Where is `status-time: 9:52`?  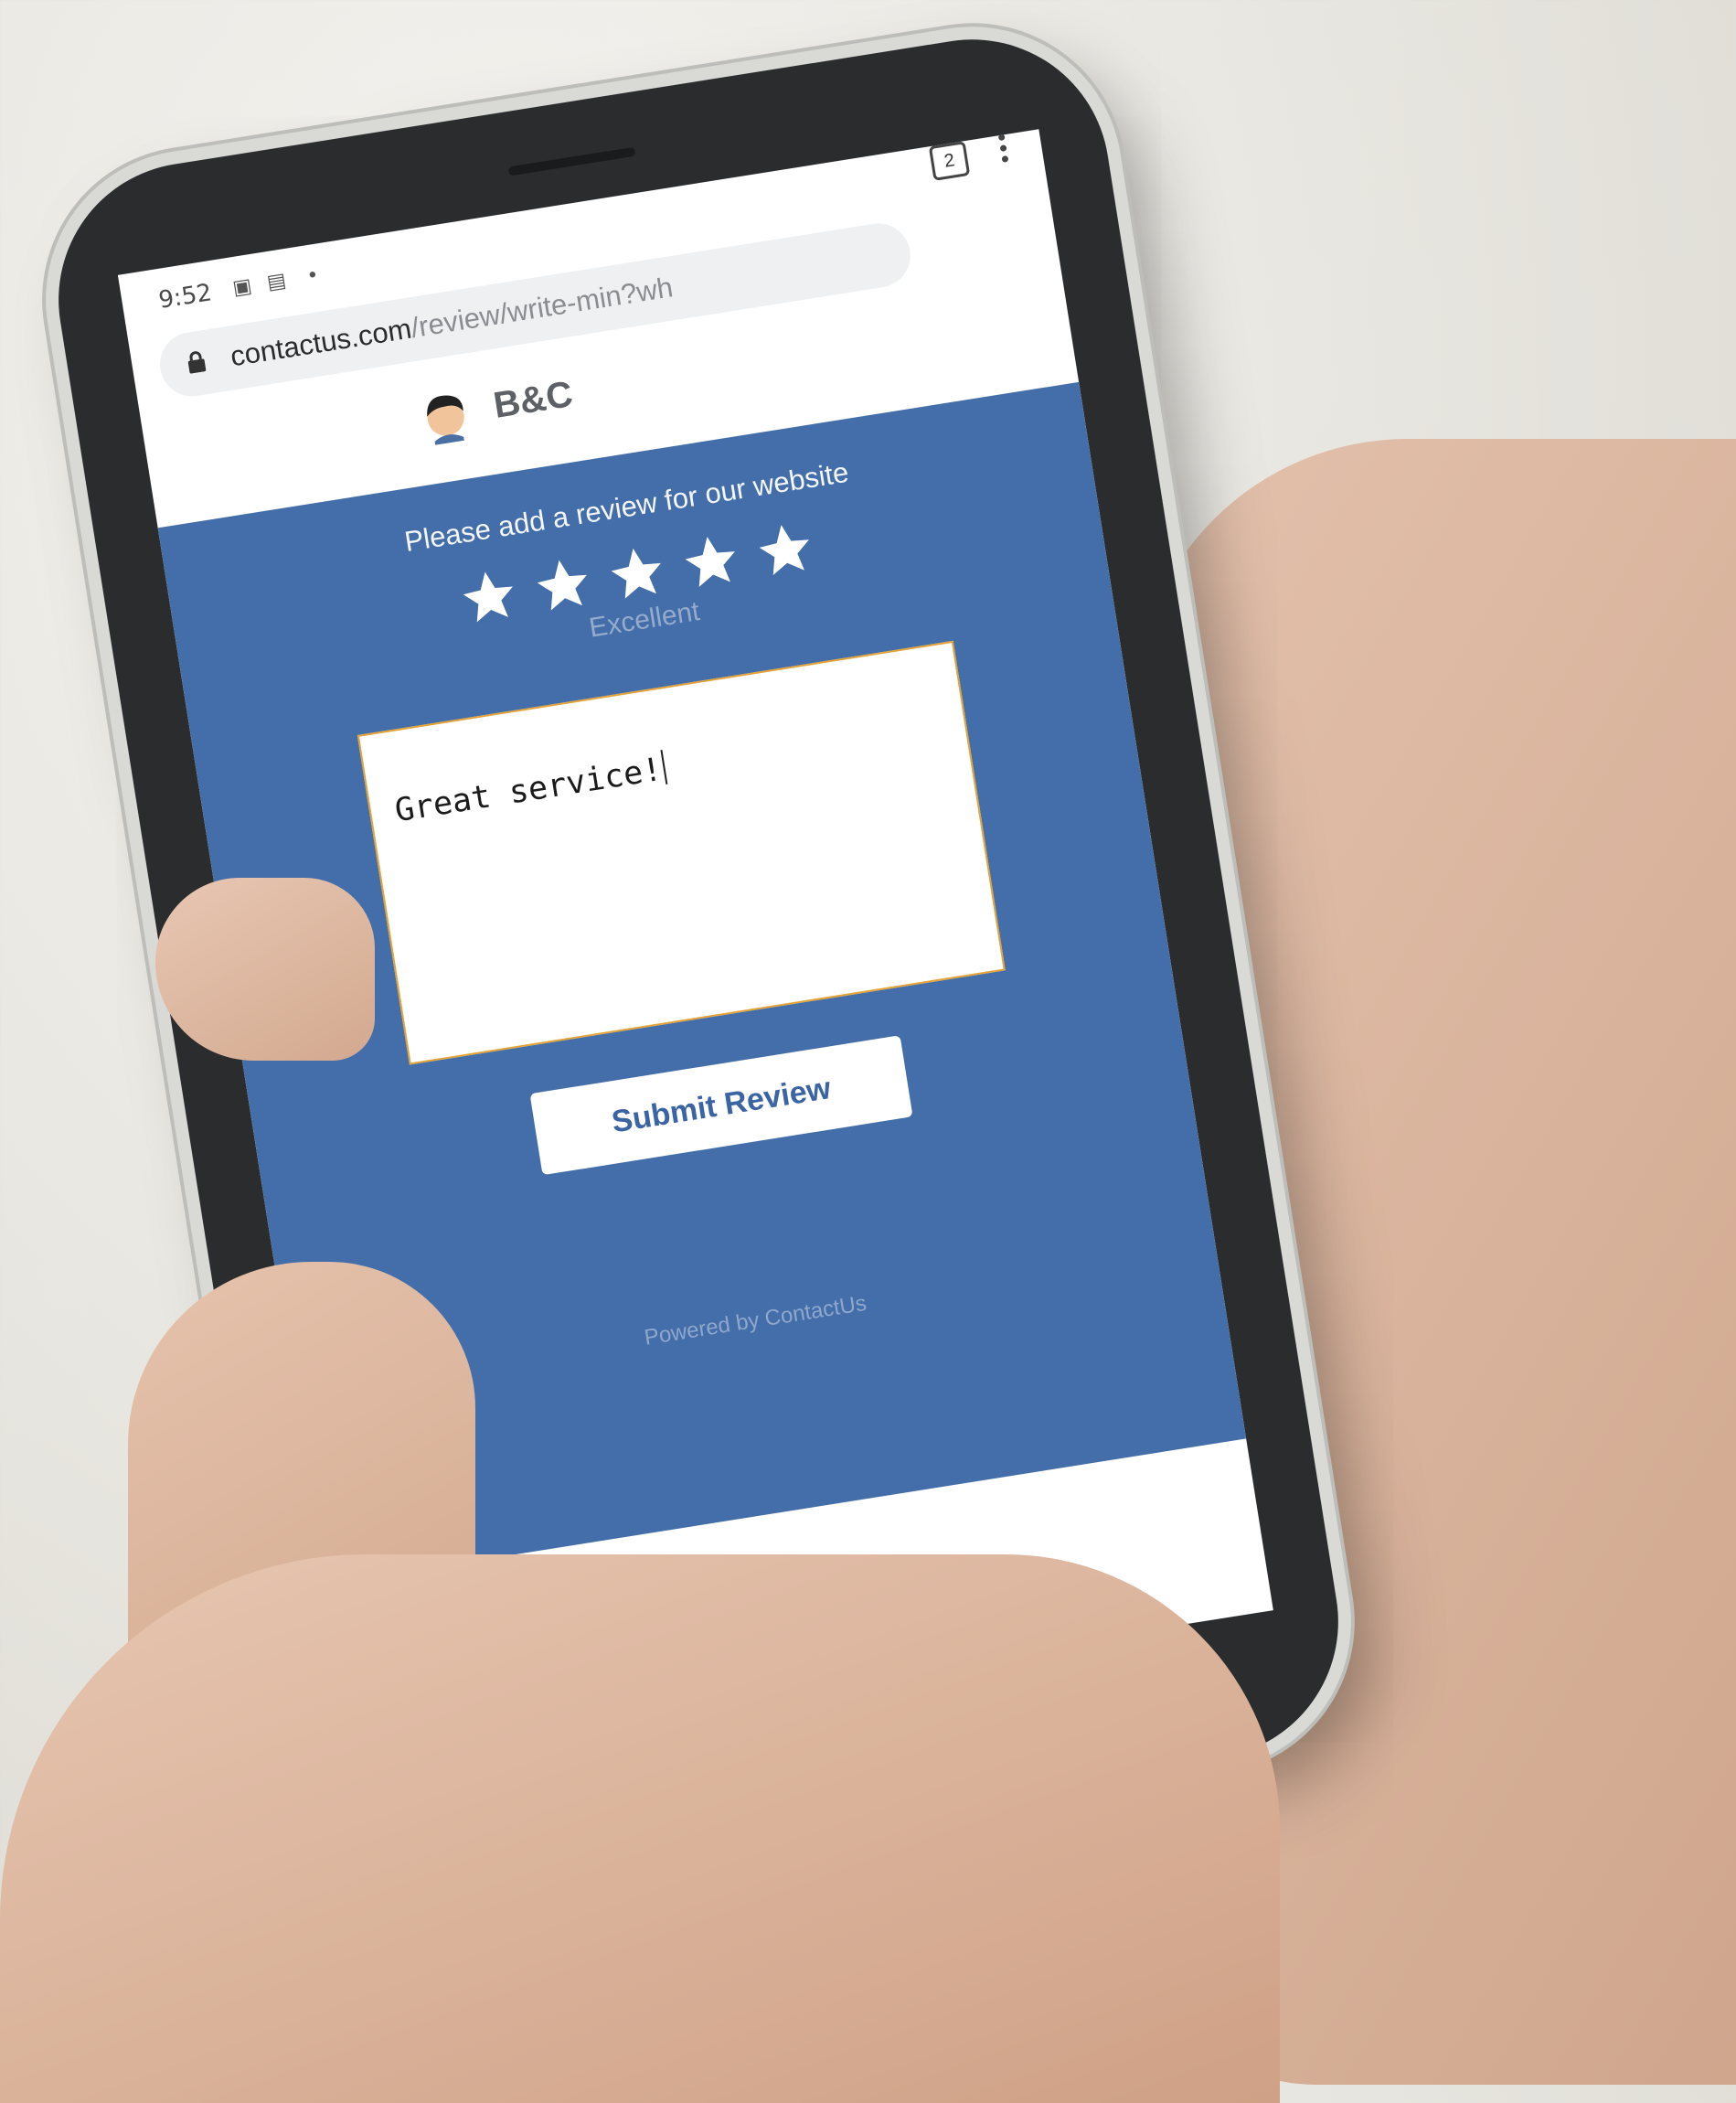
status-time: 9:52 is located at coordinates (185, 297).